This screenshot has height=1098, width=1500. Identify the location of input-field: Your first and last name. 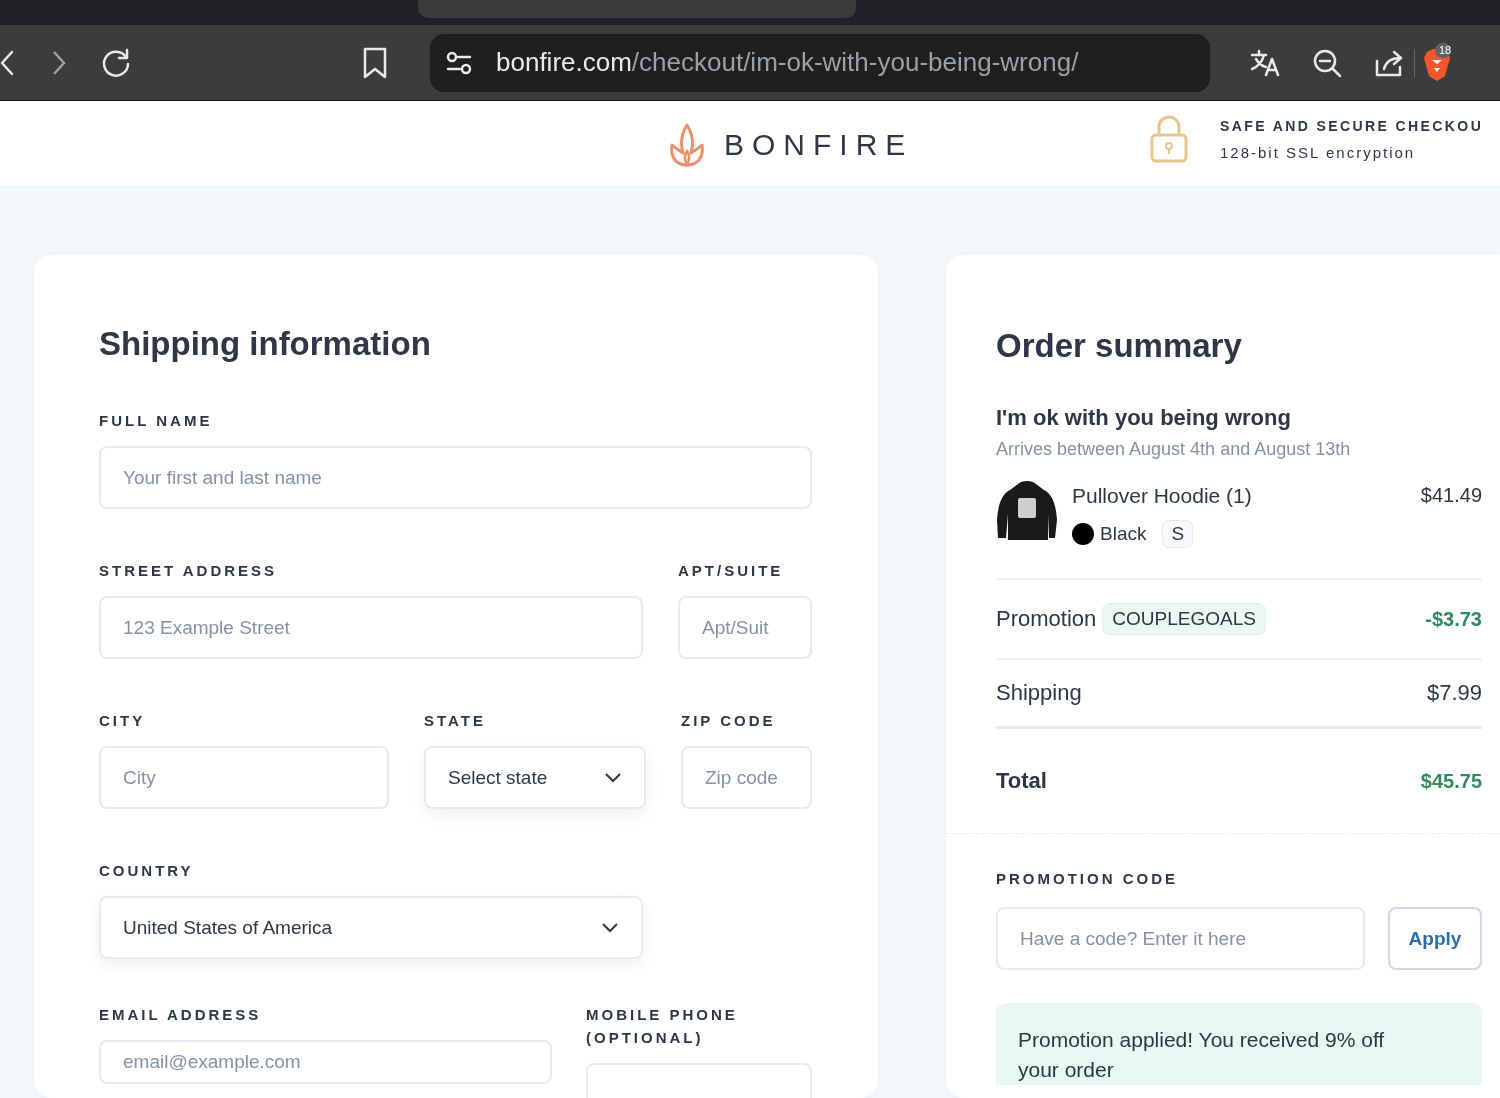
(455, 477).